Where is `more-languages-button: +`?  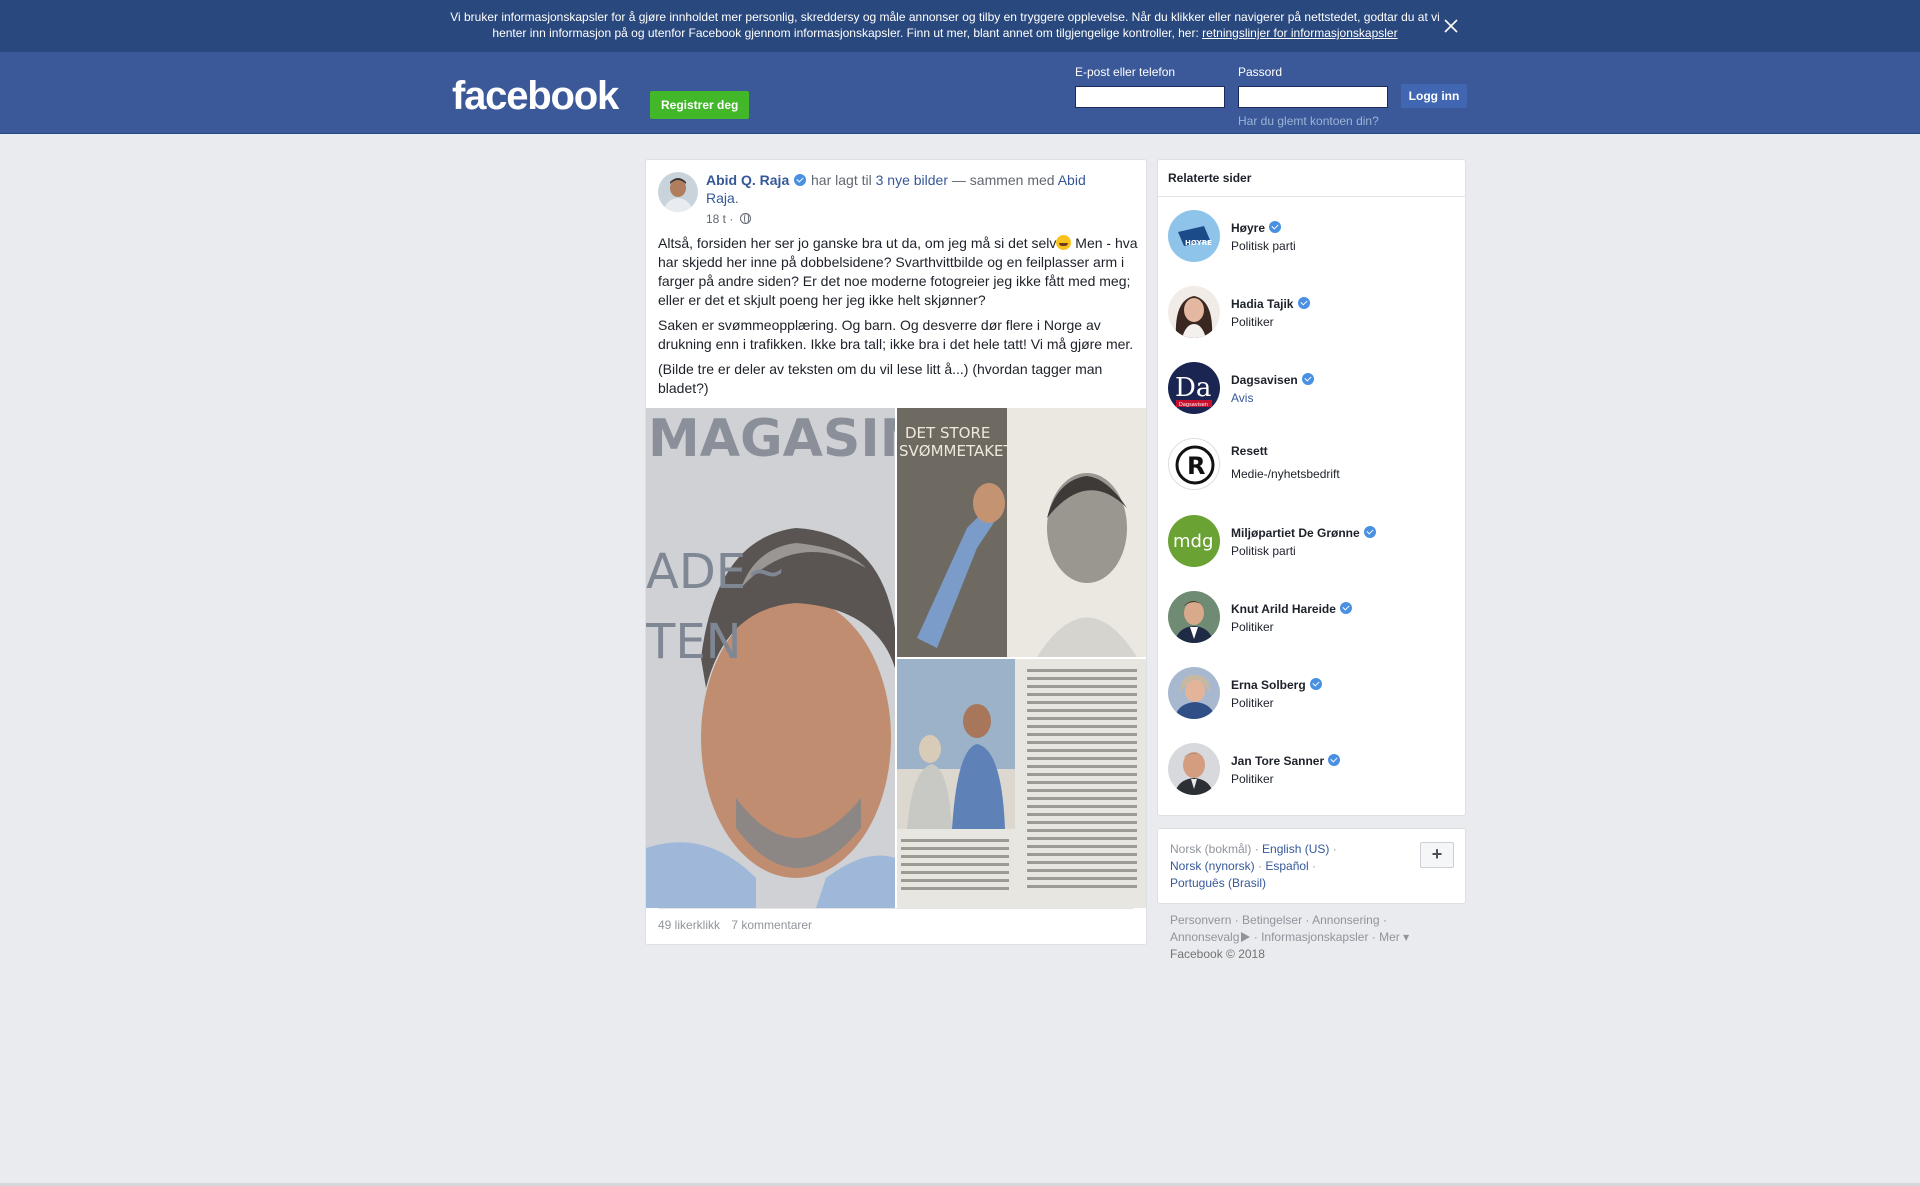
more-languages-button: + is located at coordinates (1437, 855).